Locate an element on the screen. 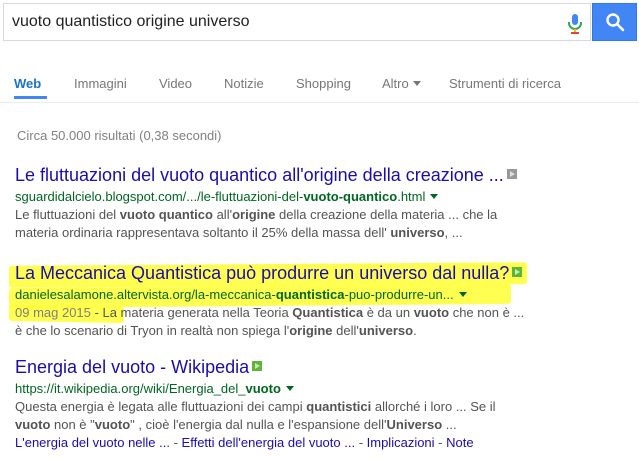  snippet-bold: quantistici is located at coordinates (339, 406).